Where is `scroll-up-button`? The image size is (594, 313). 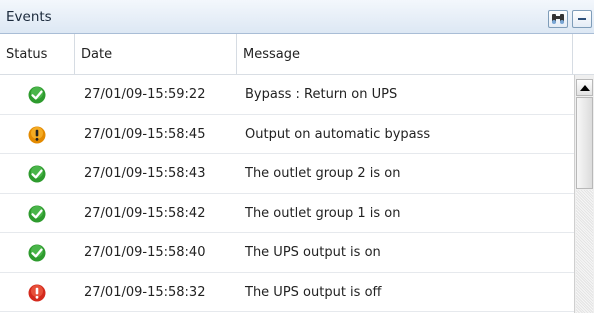 scroll-up-button is located at coordinates (584, 87).